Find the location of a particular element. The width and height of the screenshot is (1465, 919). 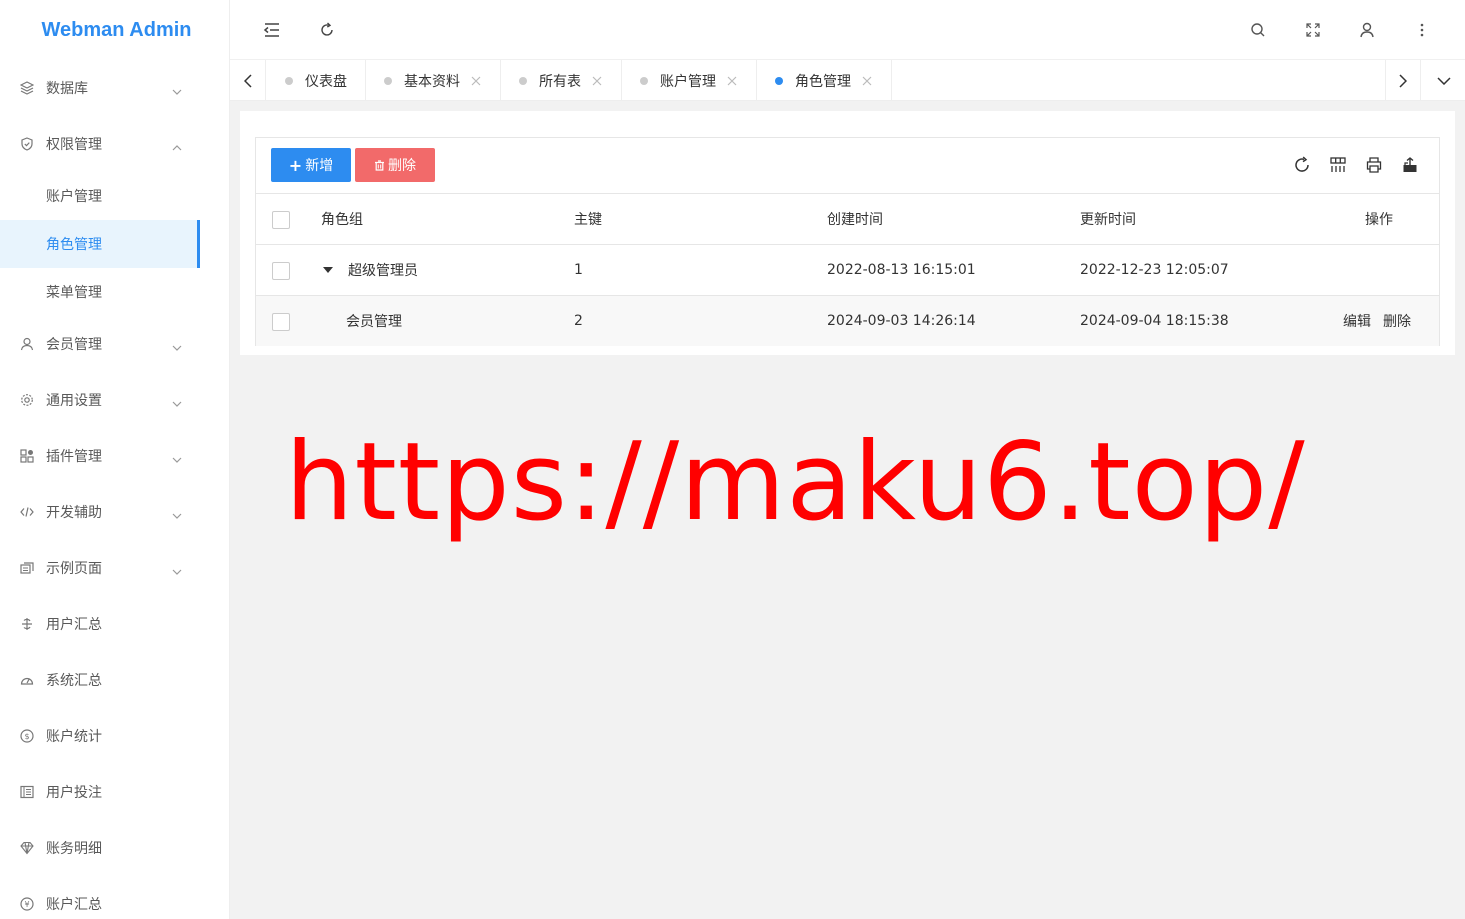

table-header-row: 角色组 主键 创建时间 更新时间 操作 is located at coordinates (847, 219).